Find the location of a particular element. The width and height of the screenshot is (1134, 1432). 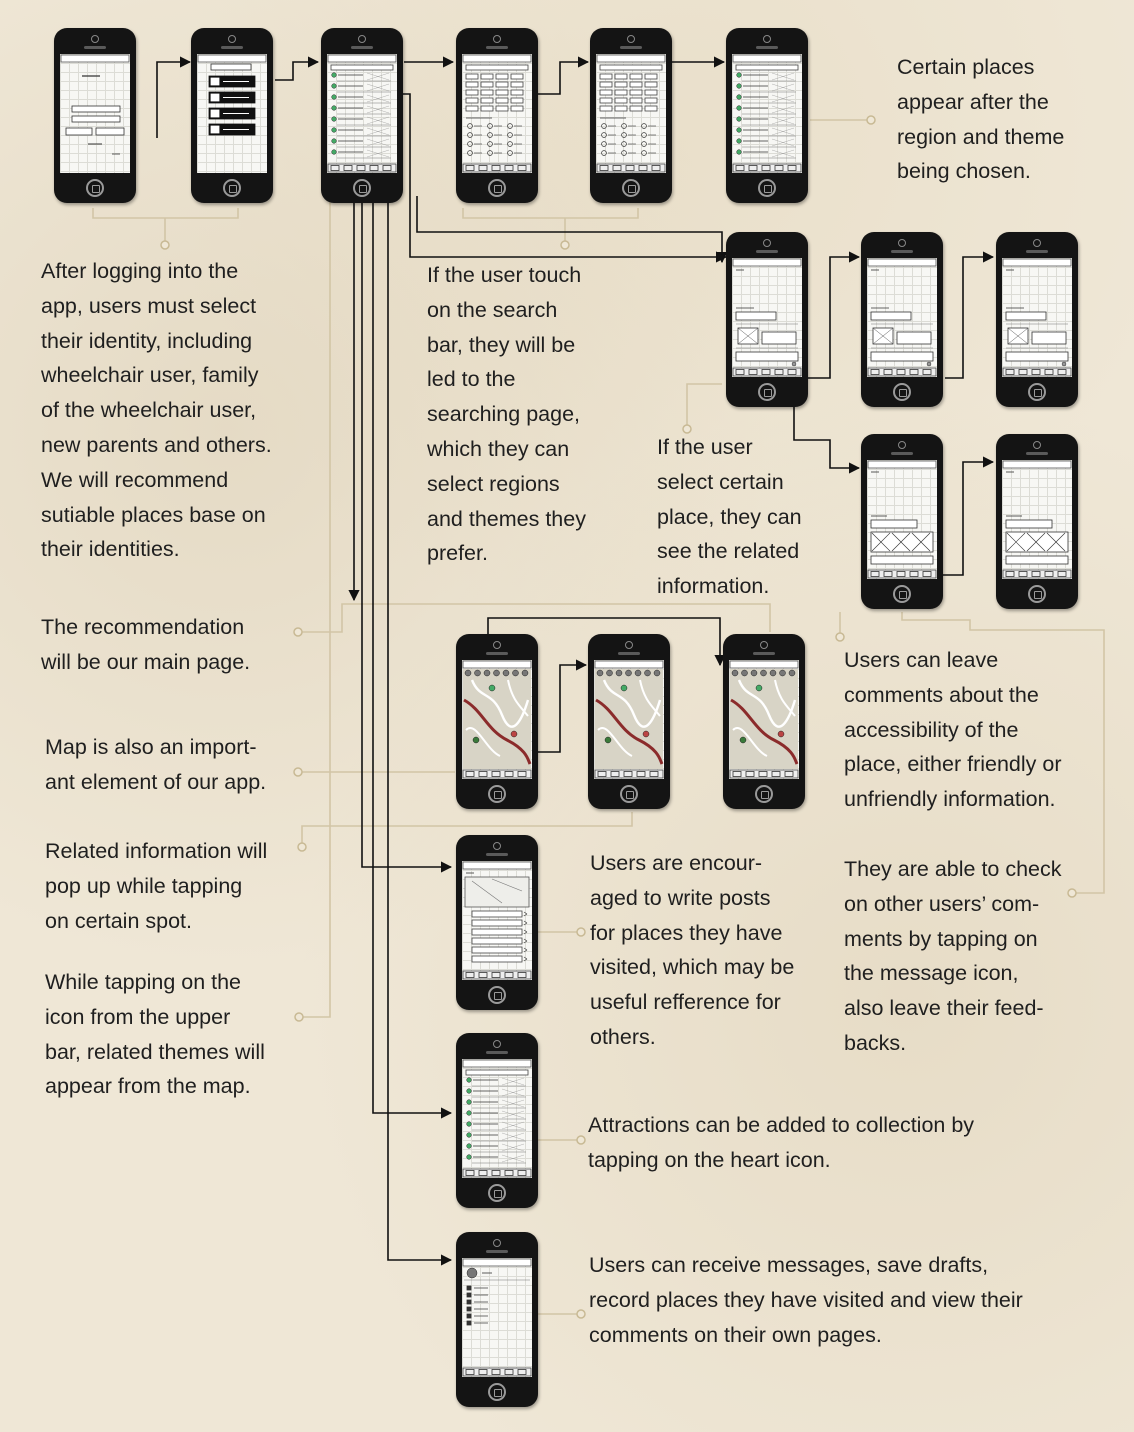

phone-search-results is located at coordinates (767, 115).